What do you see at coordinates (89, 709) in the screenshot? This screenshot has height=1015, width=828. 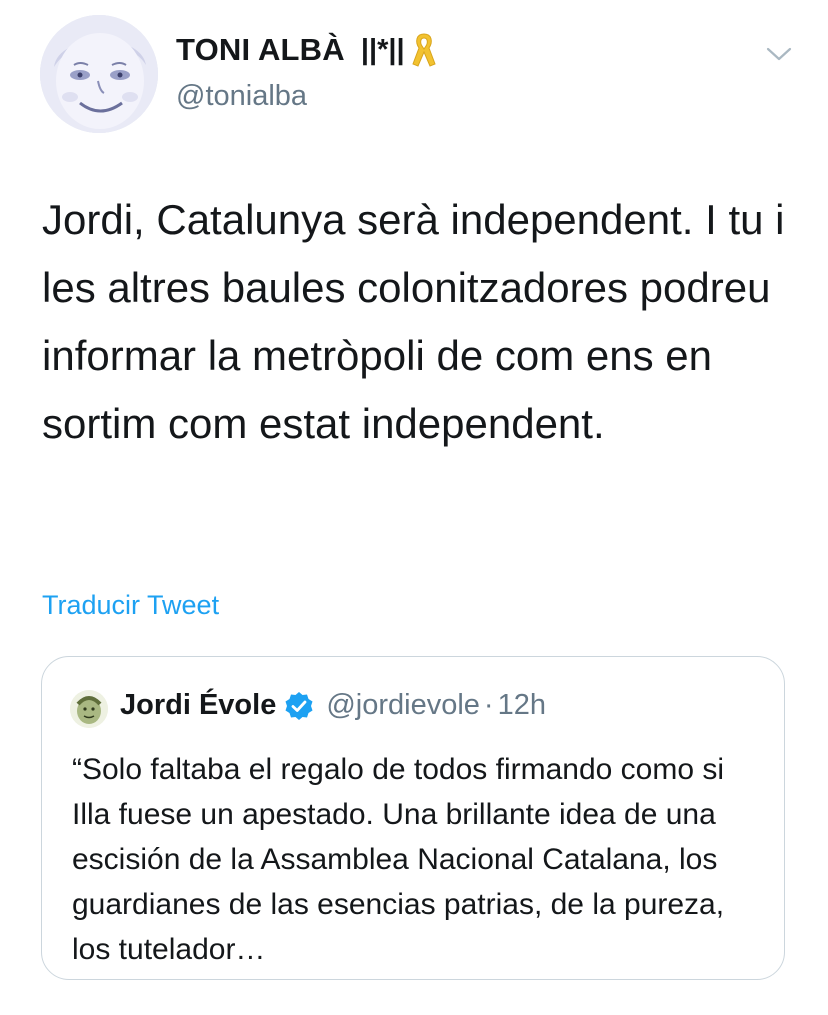 I see `quoted-author-avatar` at bounding box center [89, 709].